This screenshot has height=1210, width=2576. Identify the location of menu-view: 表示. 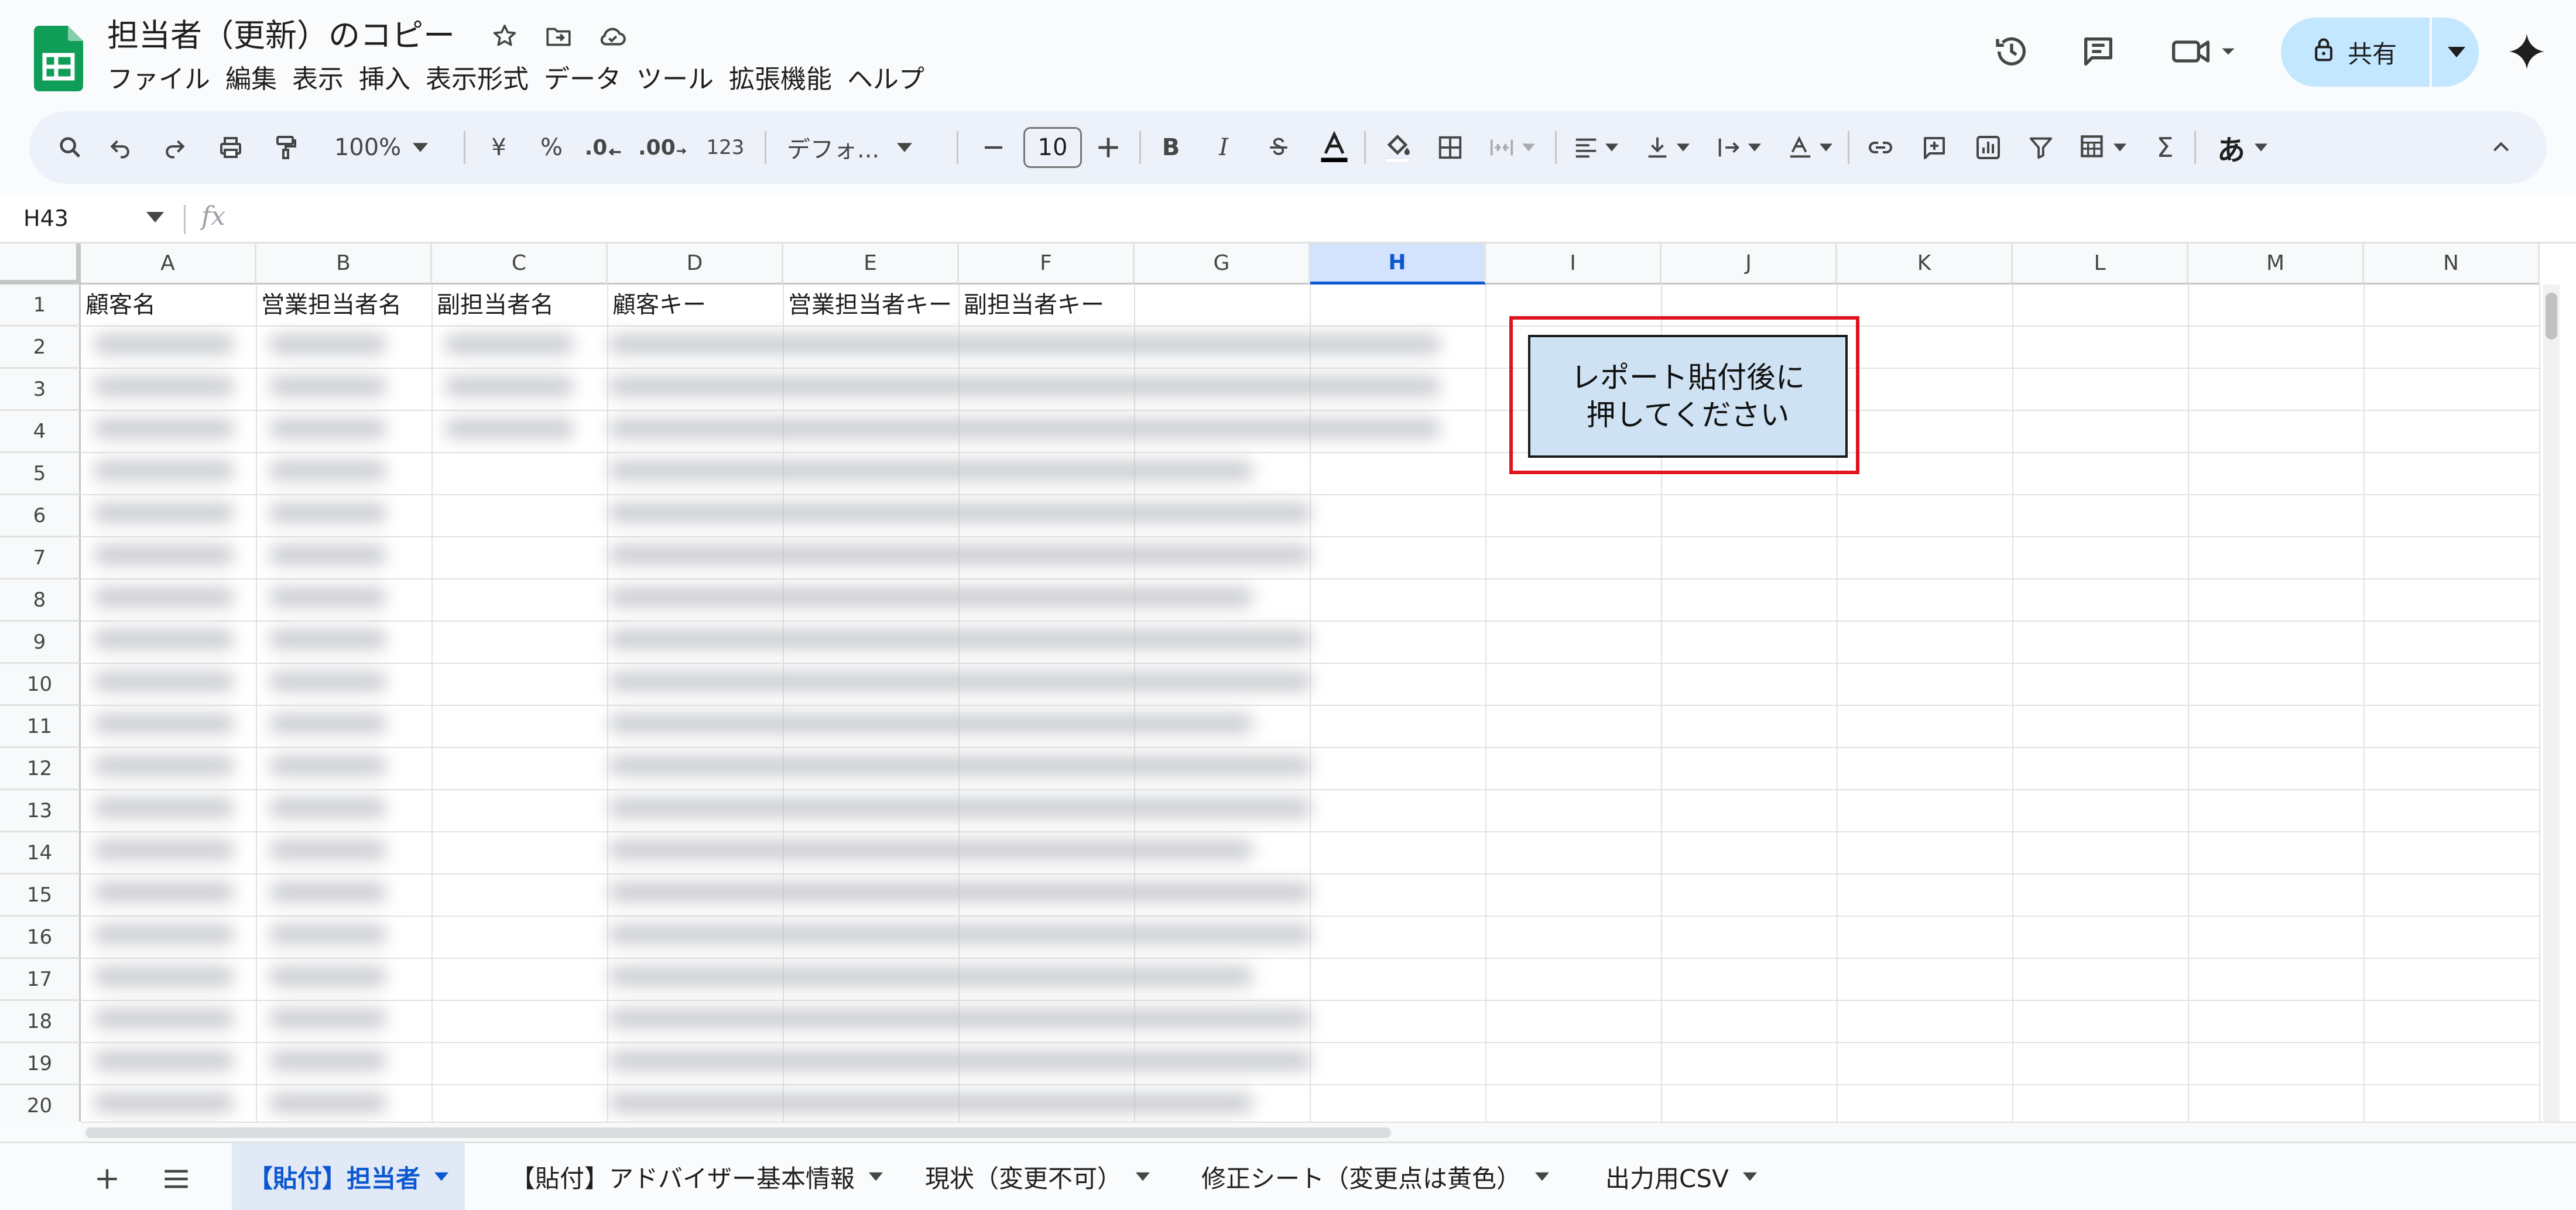
(325, 79).